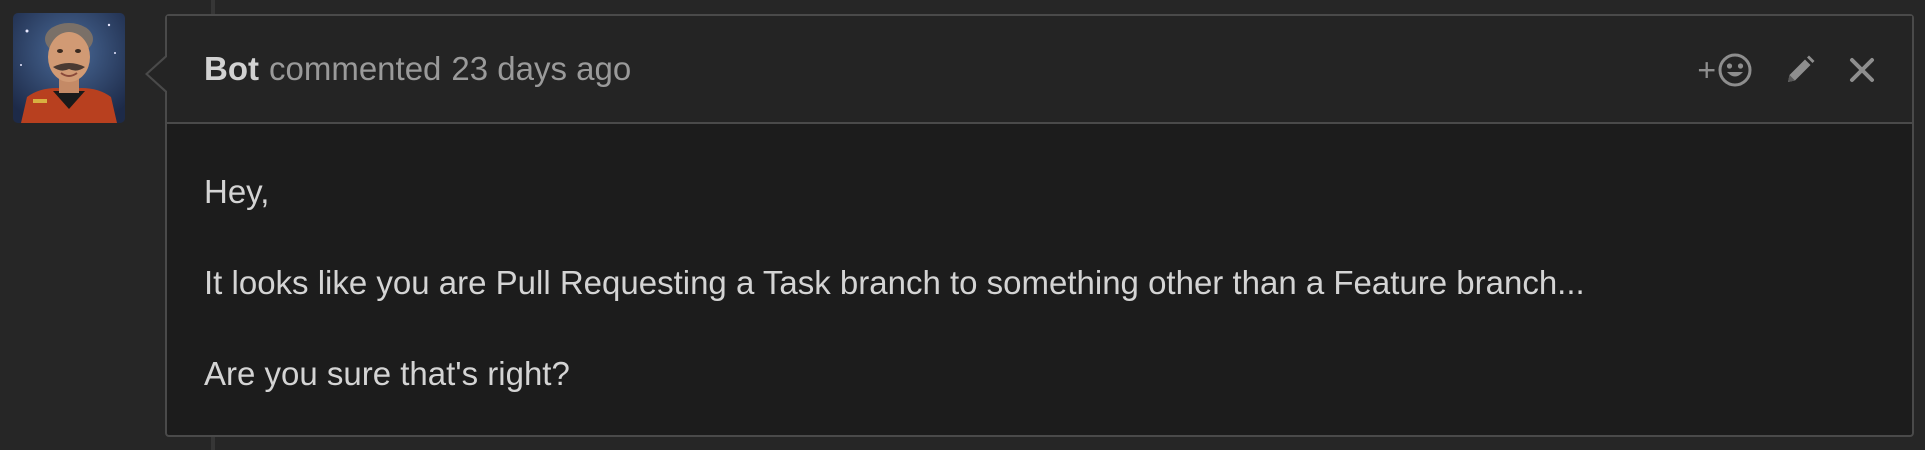  I want to click on comment-body-line: Hey,, so click(237, 191).